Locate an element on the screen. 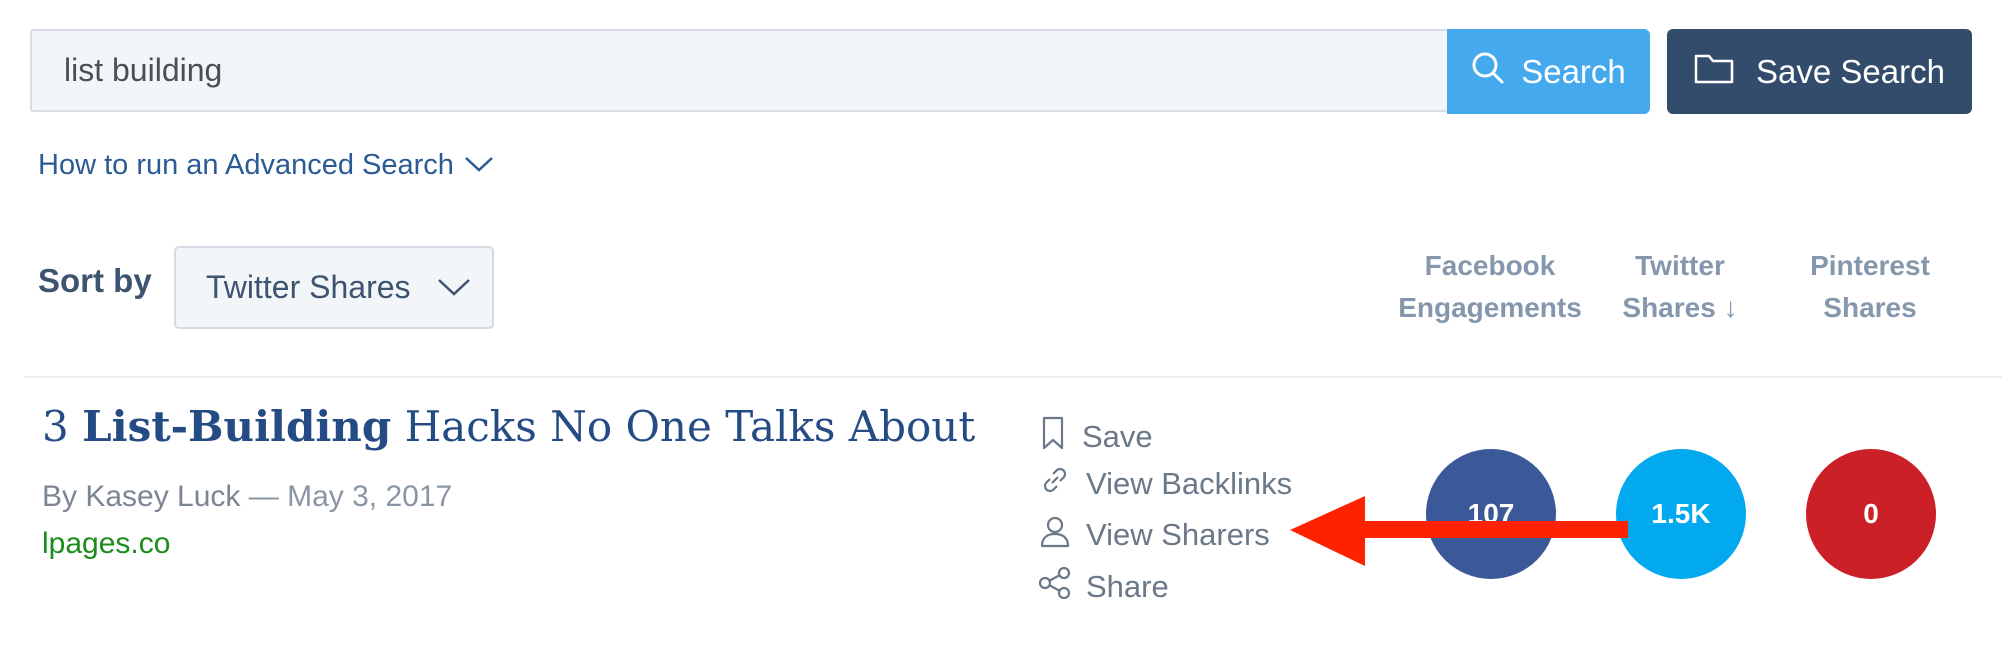 The height and width of the screenshot is (654, 2002). twitter-count: 1.5K is located at coordinates (1681, 513).